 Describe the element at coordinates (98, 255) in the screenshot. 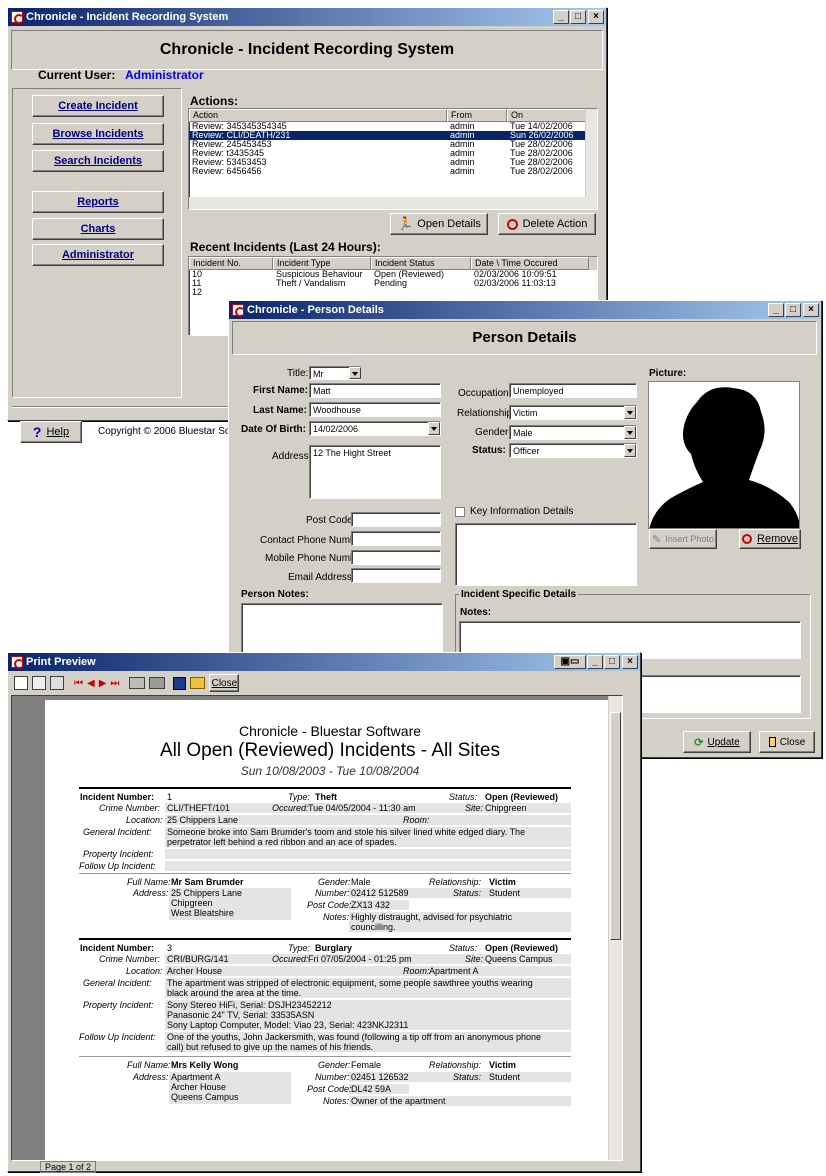

I see `administrator-button: Administrator` at that location.